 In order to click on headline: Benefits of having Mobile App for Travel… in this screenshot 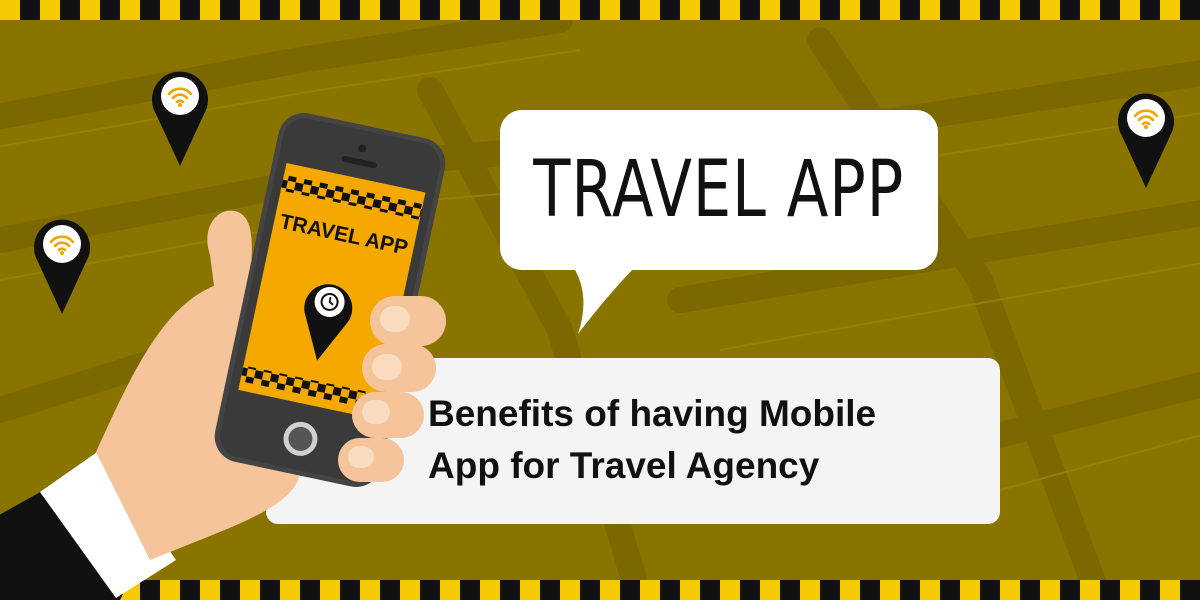, I will do `click(708, 440)`.